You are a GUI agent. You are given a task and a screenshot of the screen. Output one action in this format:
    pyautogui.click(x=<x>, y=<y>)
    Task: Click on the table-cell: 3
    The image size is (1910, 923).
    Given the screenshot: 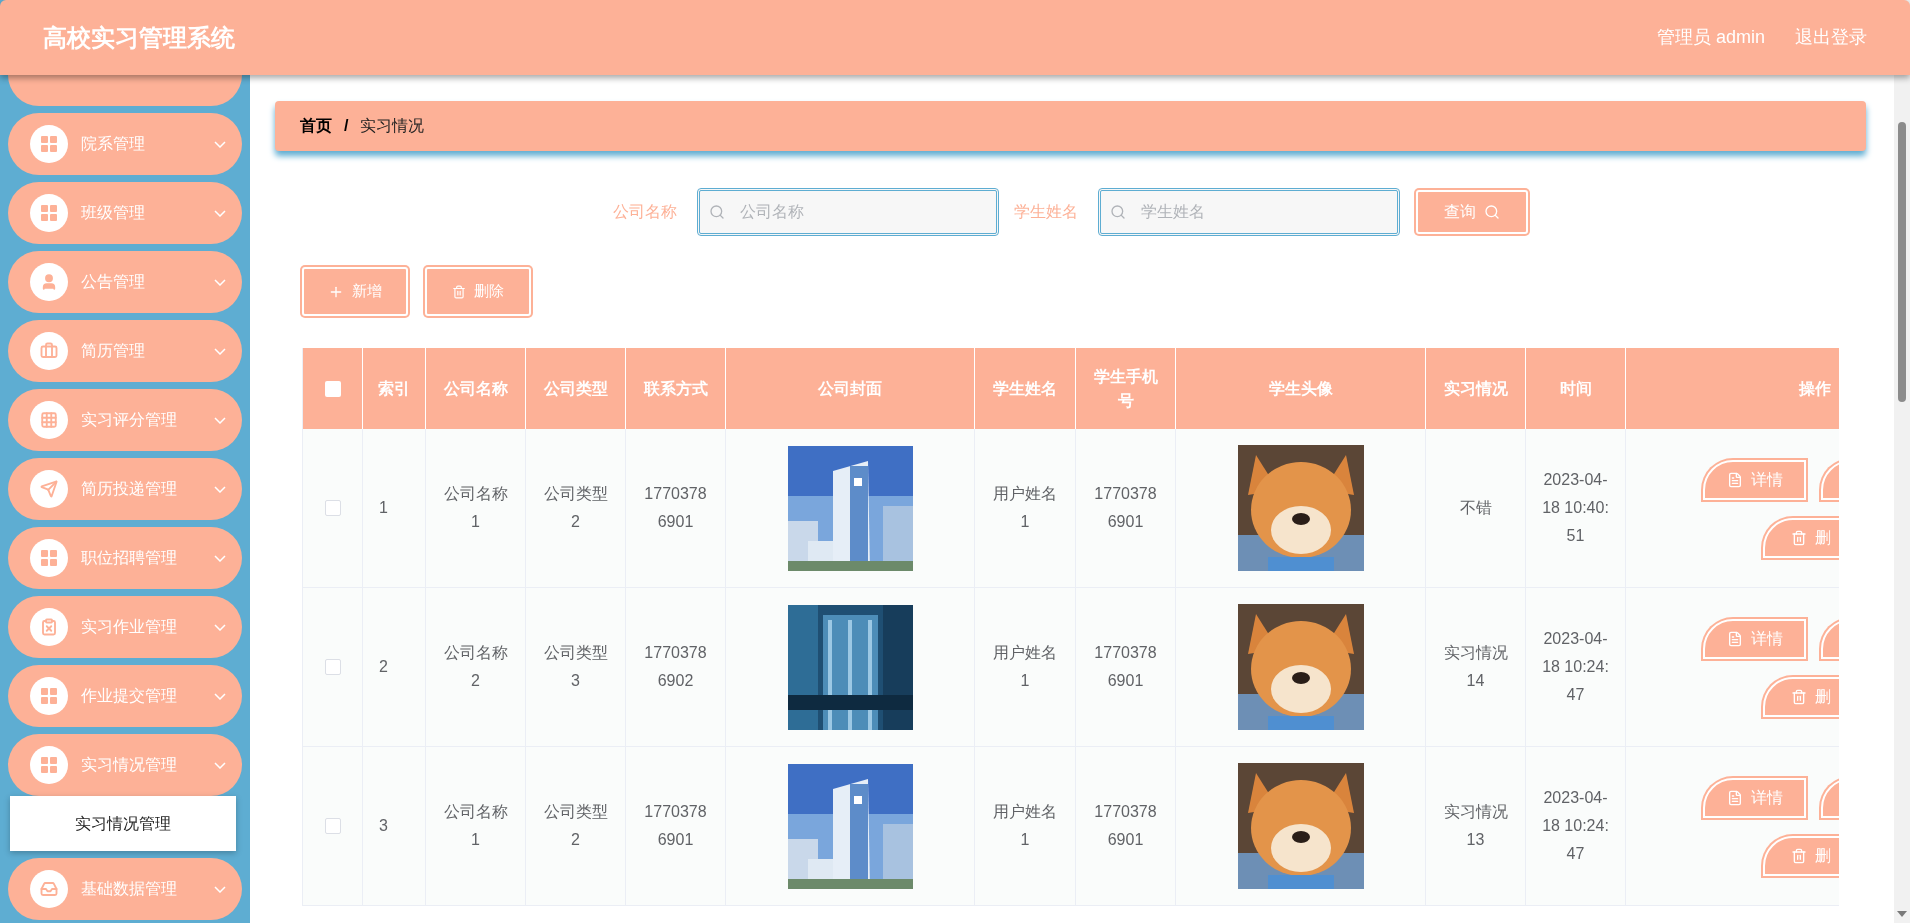 What is the action you would take?
    pyautogui.click(x=394, y=826)
    